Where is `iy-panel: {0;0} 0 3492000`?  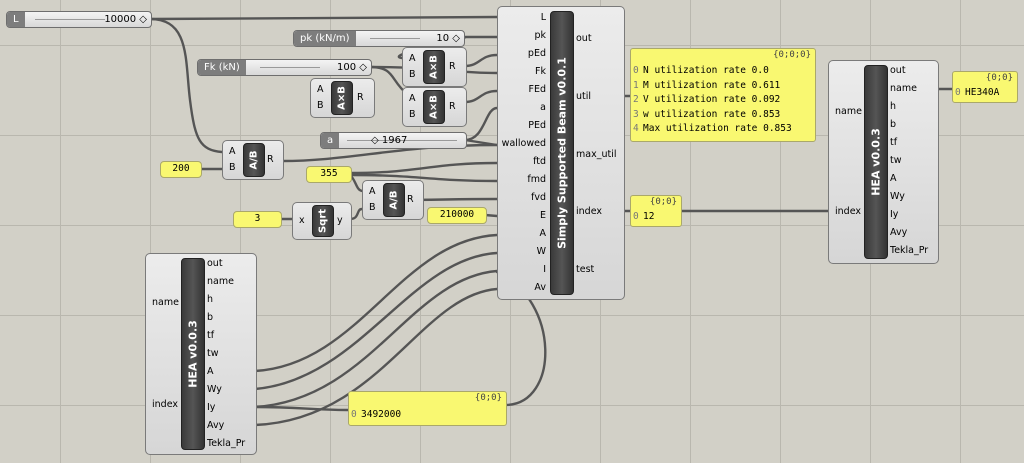
iy-panel: {0;0} 0 3492000 is located at coordinates (427, 408).